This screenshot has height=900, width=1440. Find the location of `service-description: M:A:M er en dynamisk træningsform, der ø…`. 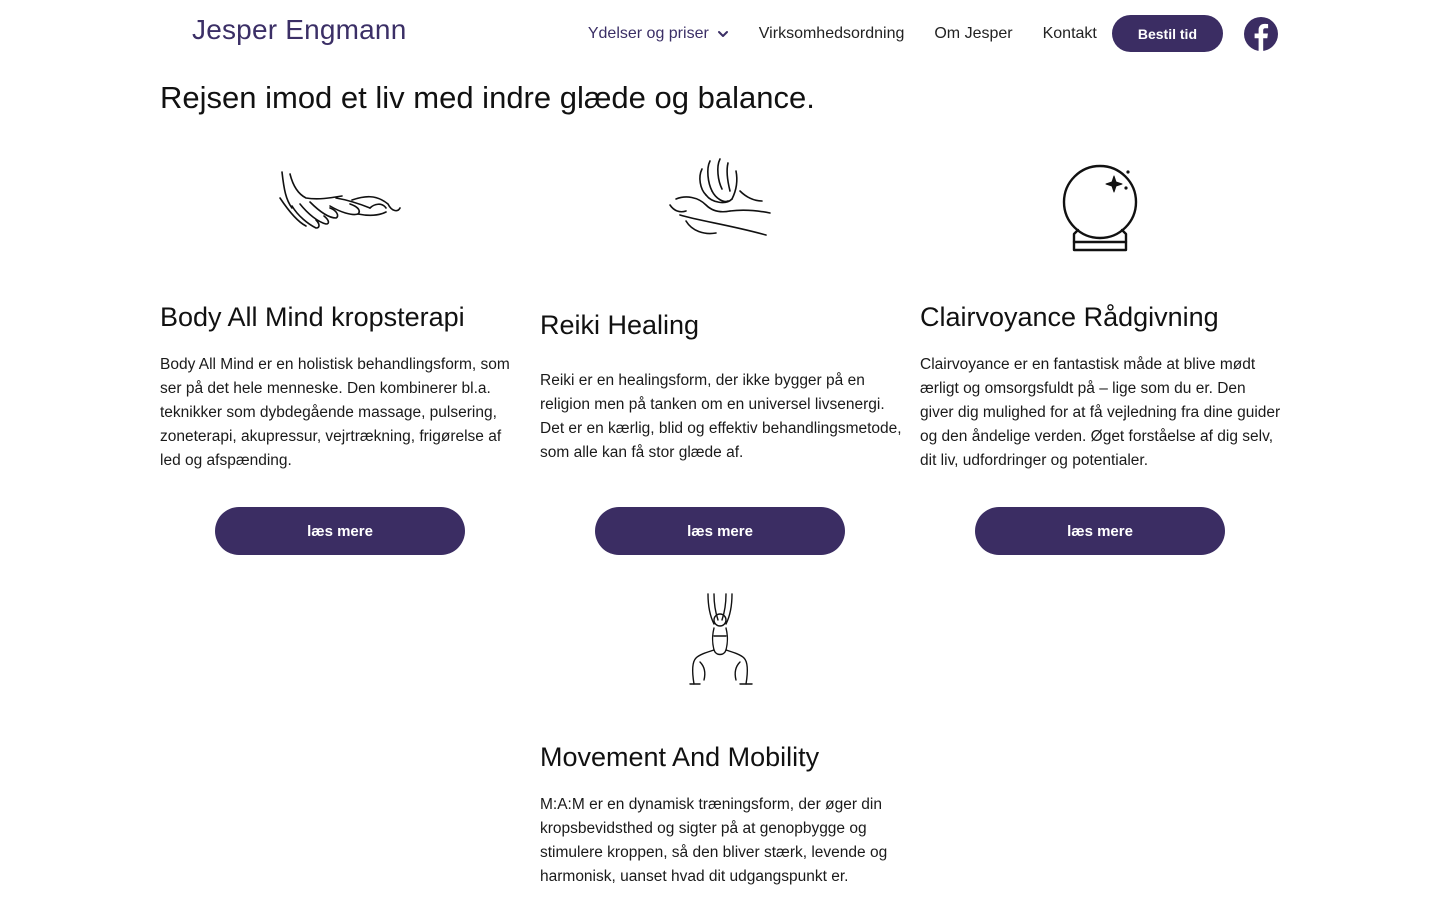

service-description: M:A:M er en dynamisk træningsform, der ø… is located at coordinates (714, 840).